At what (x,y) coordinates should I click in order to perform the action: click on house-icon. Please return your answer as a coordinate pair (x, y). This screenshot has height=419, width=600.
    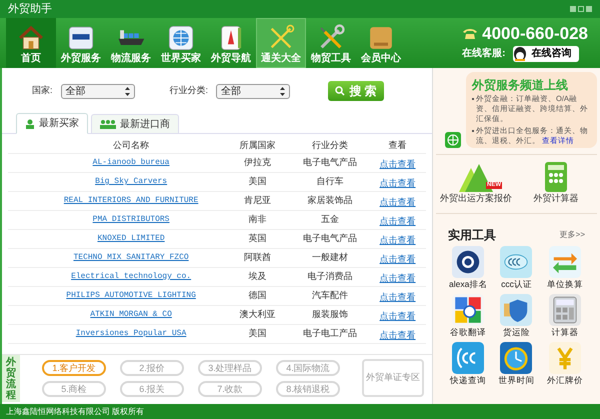
    Looking at the image, I should click on (31, 38).